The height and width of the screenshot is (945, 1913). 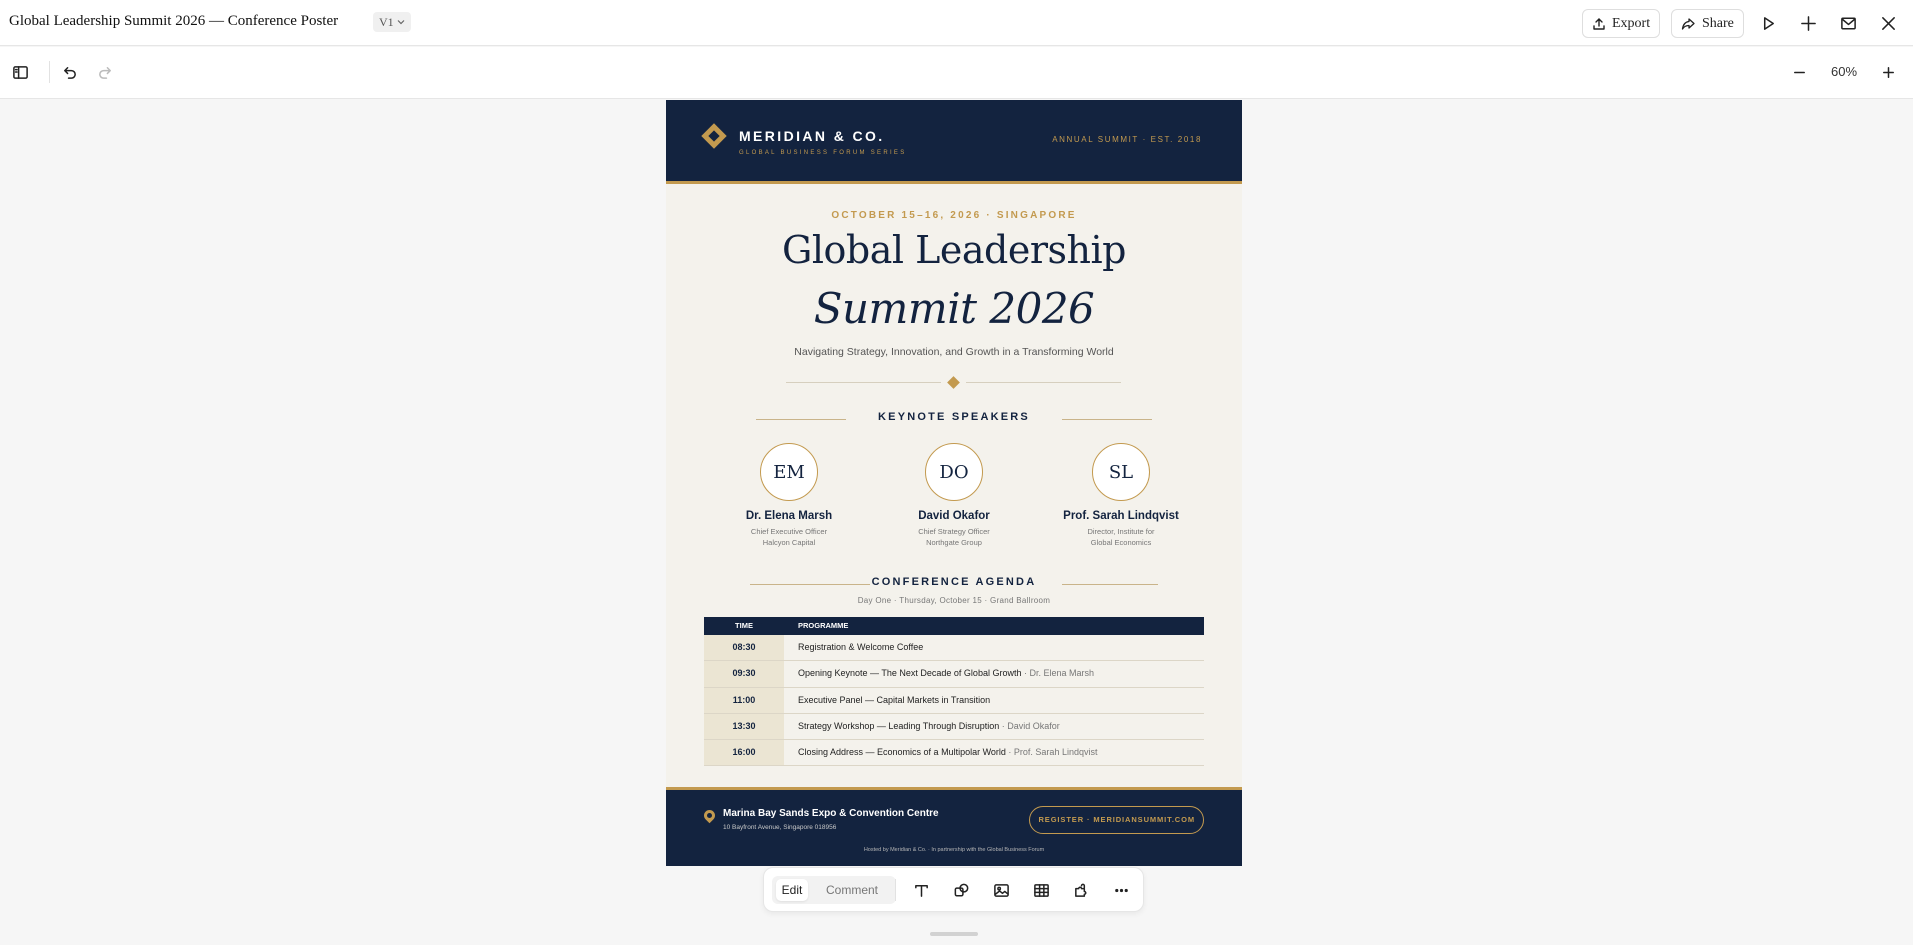 What do you see at coordinates (954, 308) in the screenshot?
I see `poster-title-line2: Summit 2026` at bounding box center [954, 308].